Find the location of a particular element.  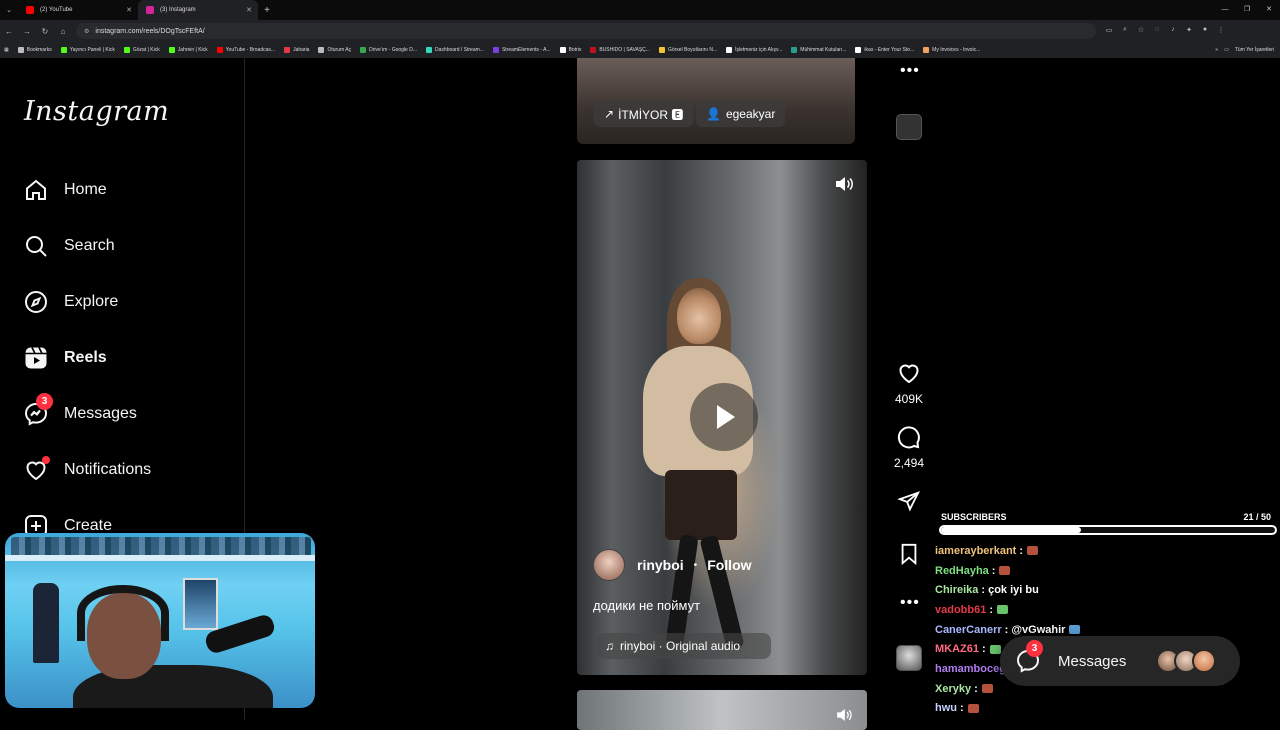

reel-caption: додики не поймут is located at coordinates (646, 605).